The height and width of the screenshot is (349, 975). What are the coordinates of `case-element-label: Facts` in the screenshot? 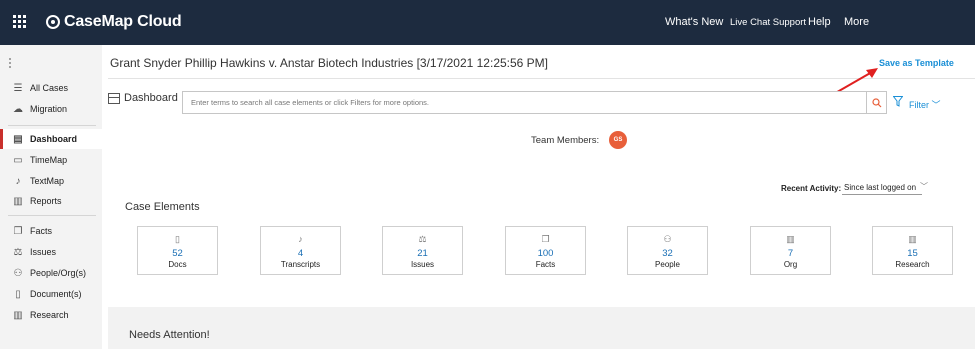 It's located at (545, 264).